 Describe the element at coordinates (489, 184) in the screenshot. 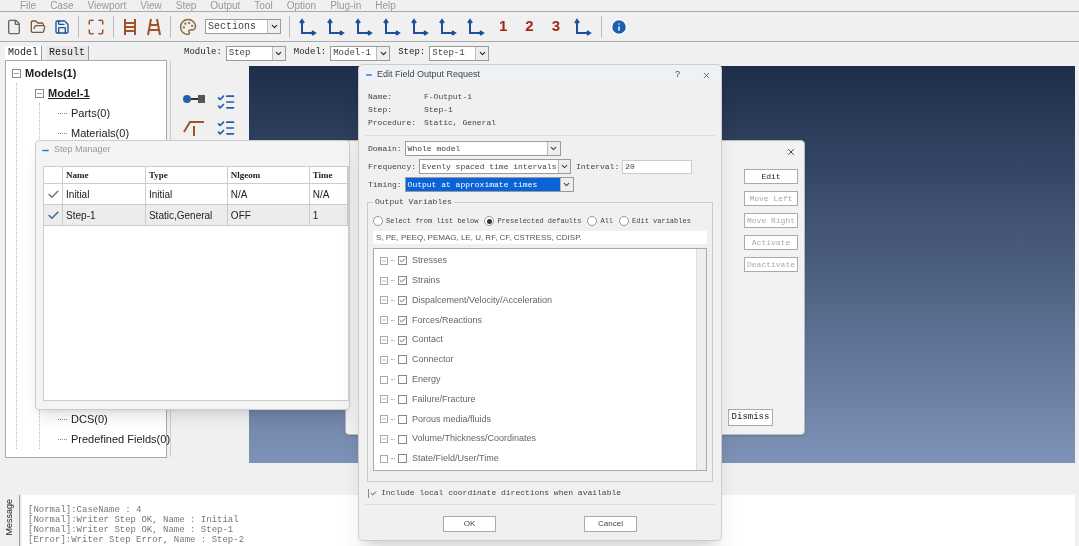

I see `timing-select: Output at approximate times` at that location.